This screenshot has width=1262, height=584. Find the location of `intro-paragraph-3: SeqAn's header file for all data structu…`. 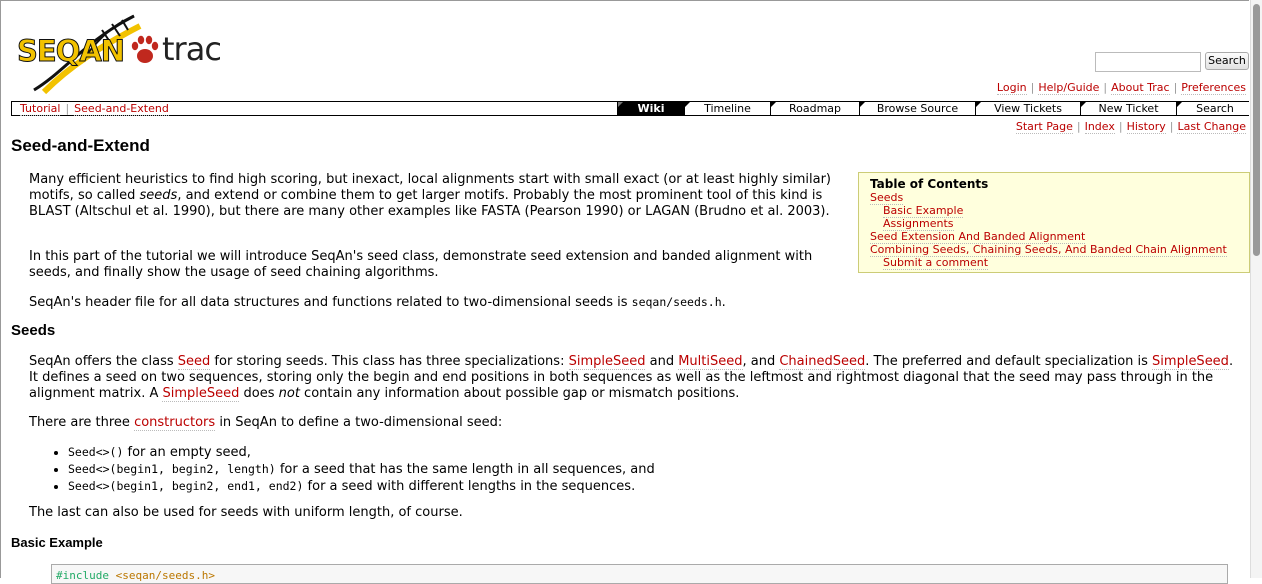

intro-paragraph-3: SeqAn's header file for all data structu… is located at coordinates (439, 302).